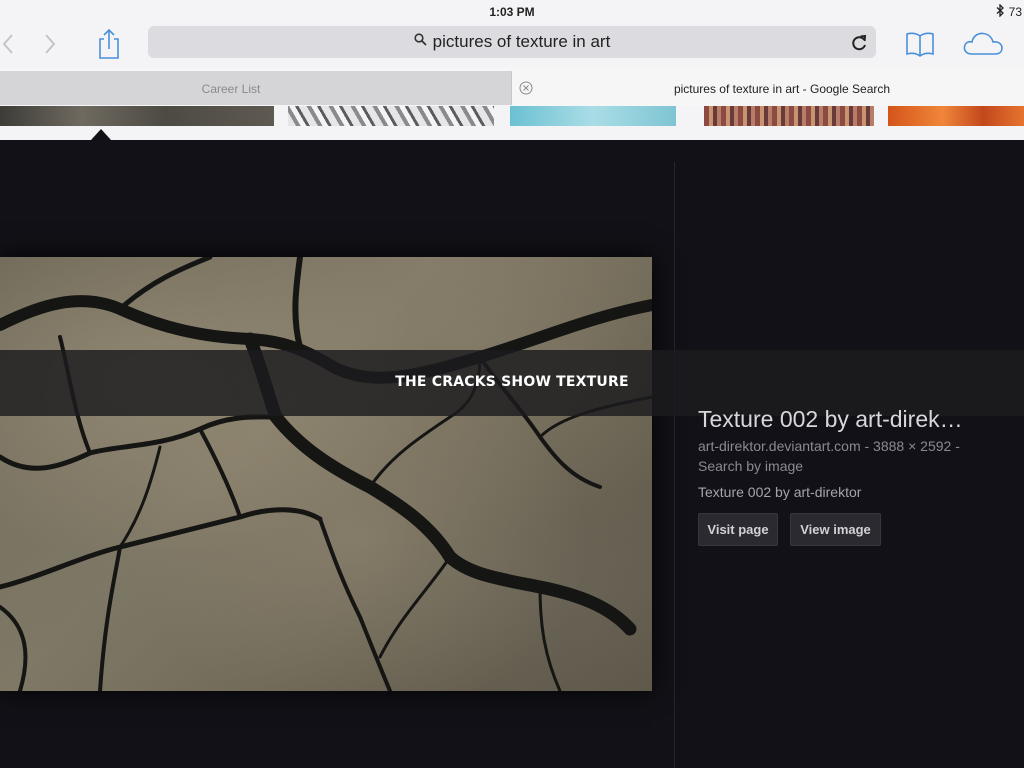  I want to click on share-icon, so click(109, 44).